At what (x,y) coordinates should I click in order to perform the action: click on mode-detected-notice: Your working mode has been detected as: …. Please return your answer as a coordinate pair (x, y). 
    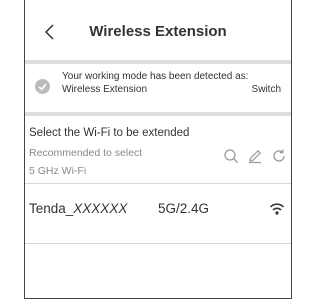
    Looking at the image, I should click on (158, 86).